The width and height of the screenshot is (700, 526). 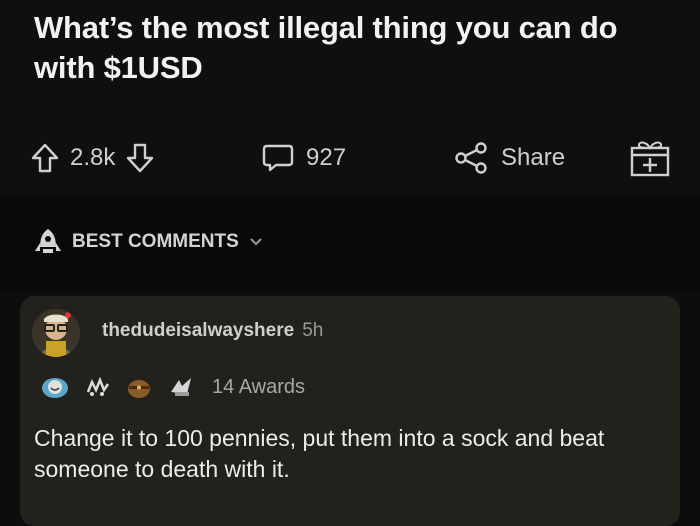 What do you see at coordinates (471, 158) in the screenshot?
I see `share-icon` at bounding box center [471, 158].